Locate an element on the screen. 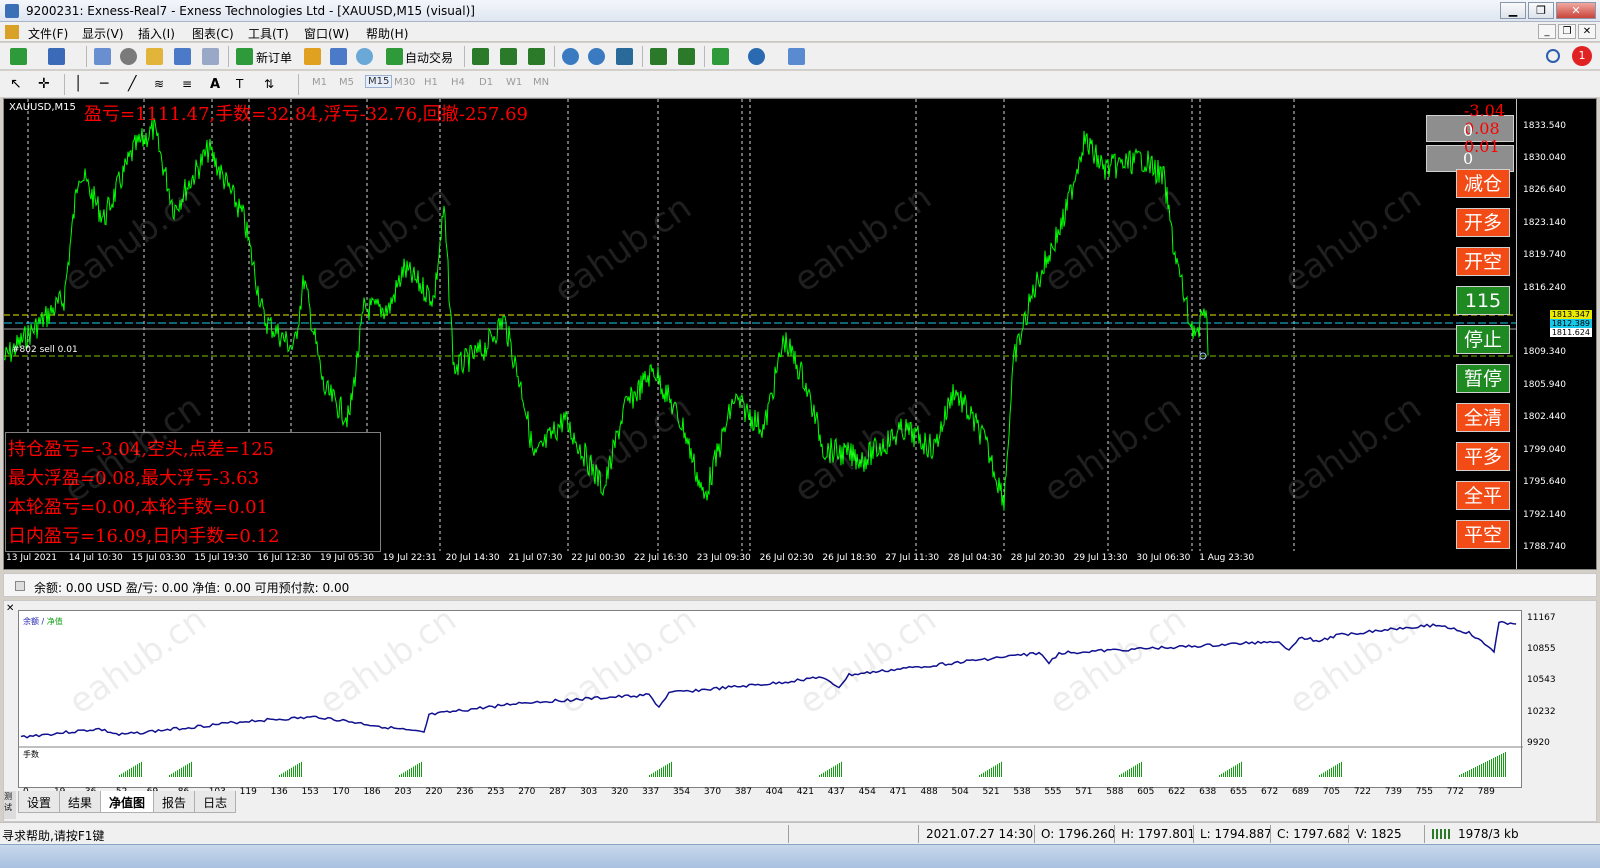 Image resolution: width=1600 pixels, height=868 pixels. bar-chart-icon is located at coordinates (480, 56).